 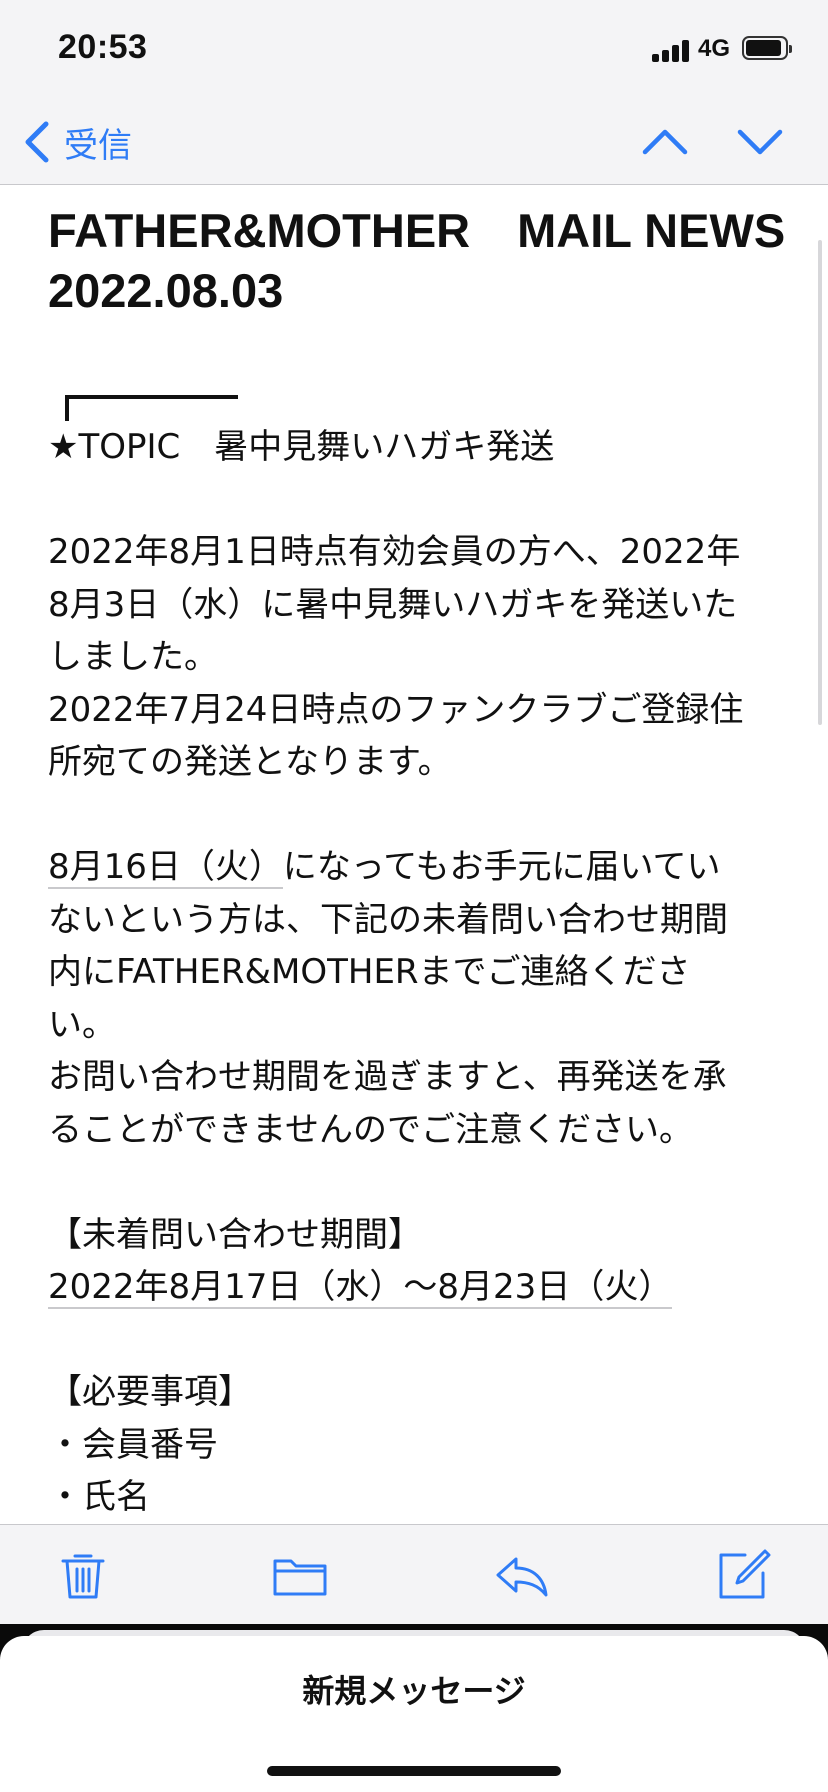 What do you see at coordinates (103, 47) in the screenshot?
I see `status-time: 20:53` at bounding box center [103, 47].